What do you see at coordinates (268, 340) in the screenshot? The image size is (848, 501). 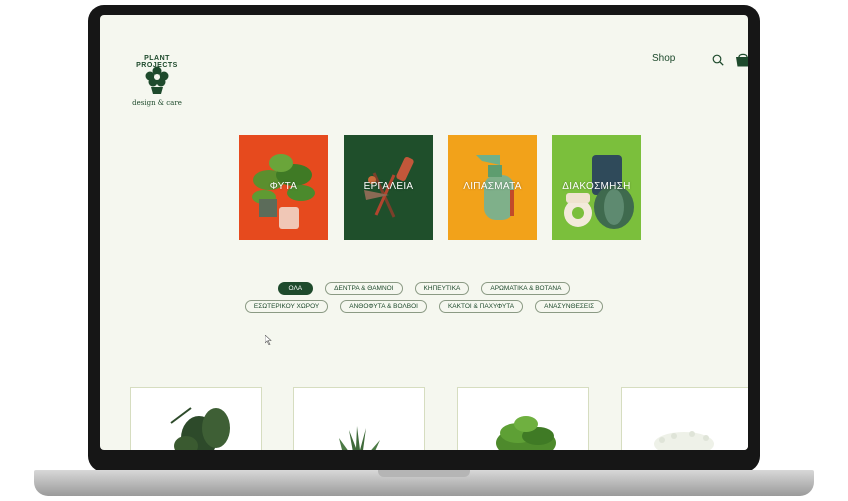 I see `mouse-cursor-icon` at bounding box center [268, 340].